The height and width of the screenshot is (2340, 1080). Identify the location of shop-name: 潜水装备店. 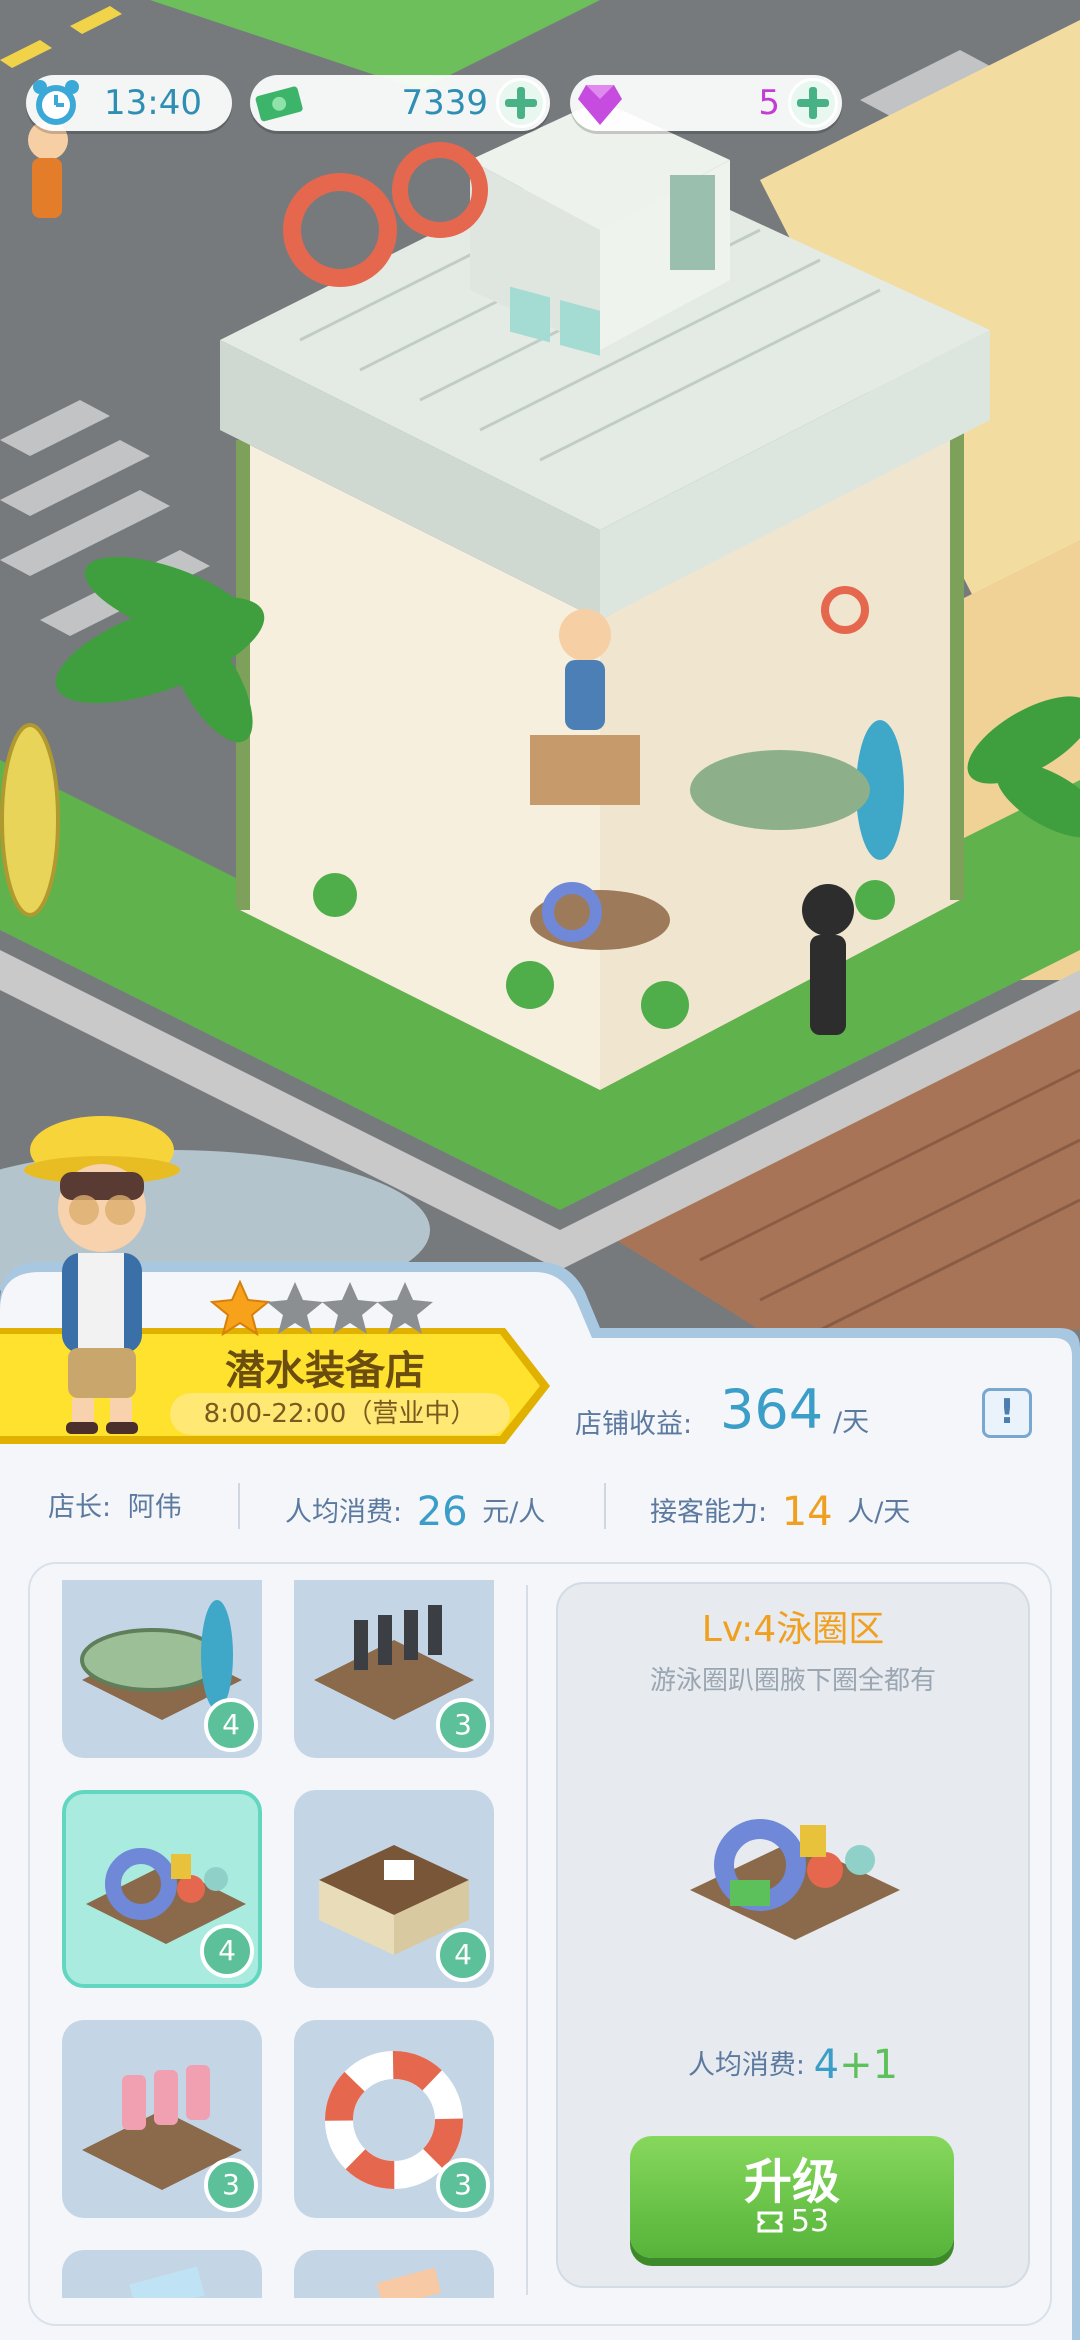
(325, 1371).